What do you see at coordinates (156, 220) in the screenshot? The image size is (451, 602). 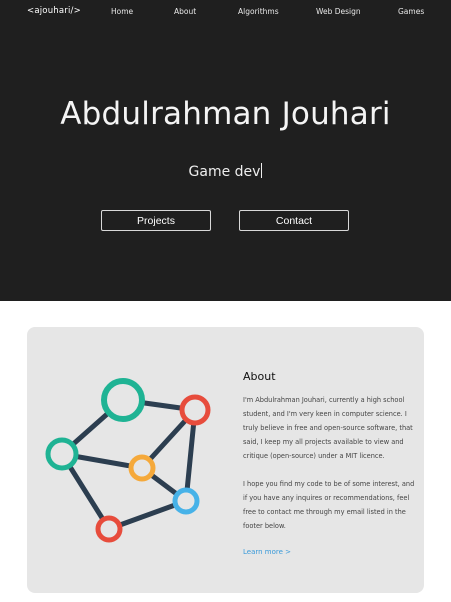 I see `projects-button: Projects` at bounding box center [156, 220].